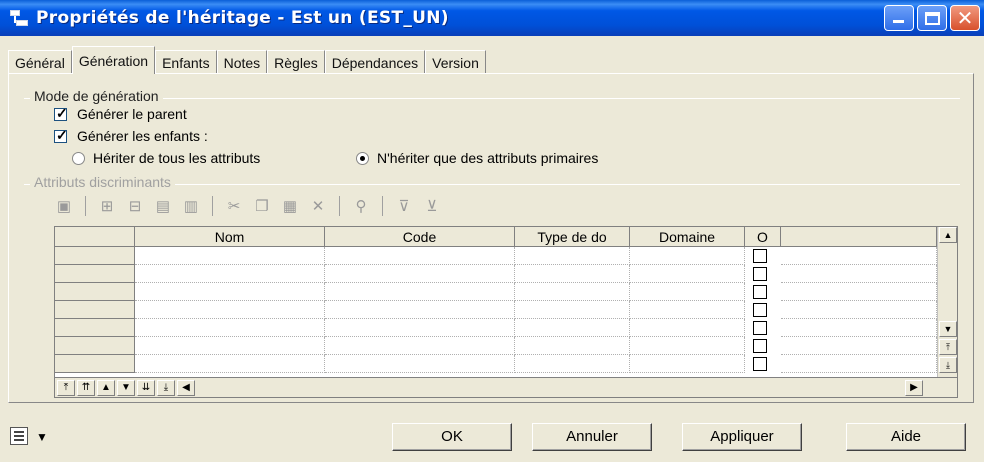 The width and height of the screenshot is (984, 462). What do you see at coordinates (106, 388) in the screenshot?
I see `move-up-icon: ▲` at bounding box center [106, 388].